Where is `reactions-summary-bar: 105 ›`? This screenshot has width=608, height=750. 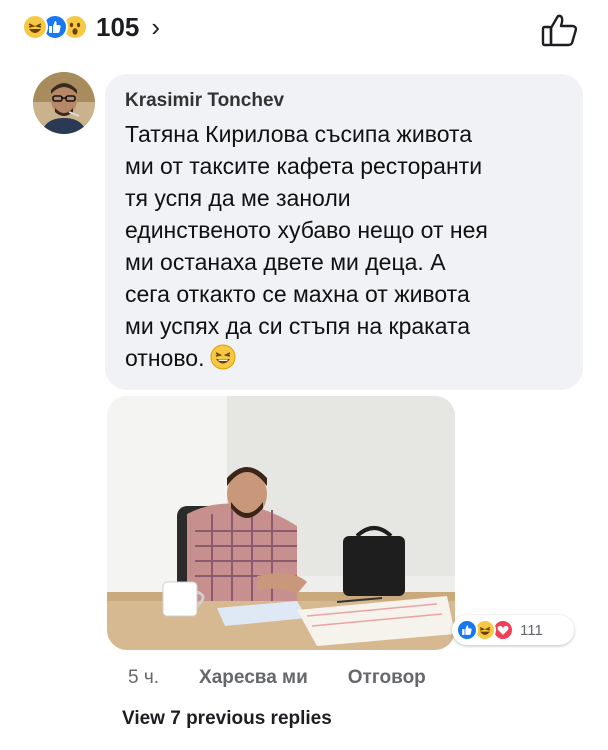 reactions-summary-bar: 105 › is located at coordinates (304, 31).